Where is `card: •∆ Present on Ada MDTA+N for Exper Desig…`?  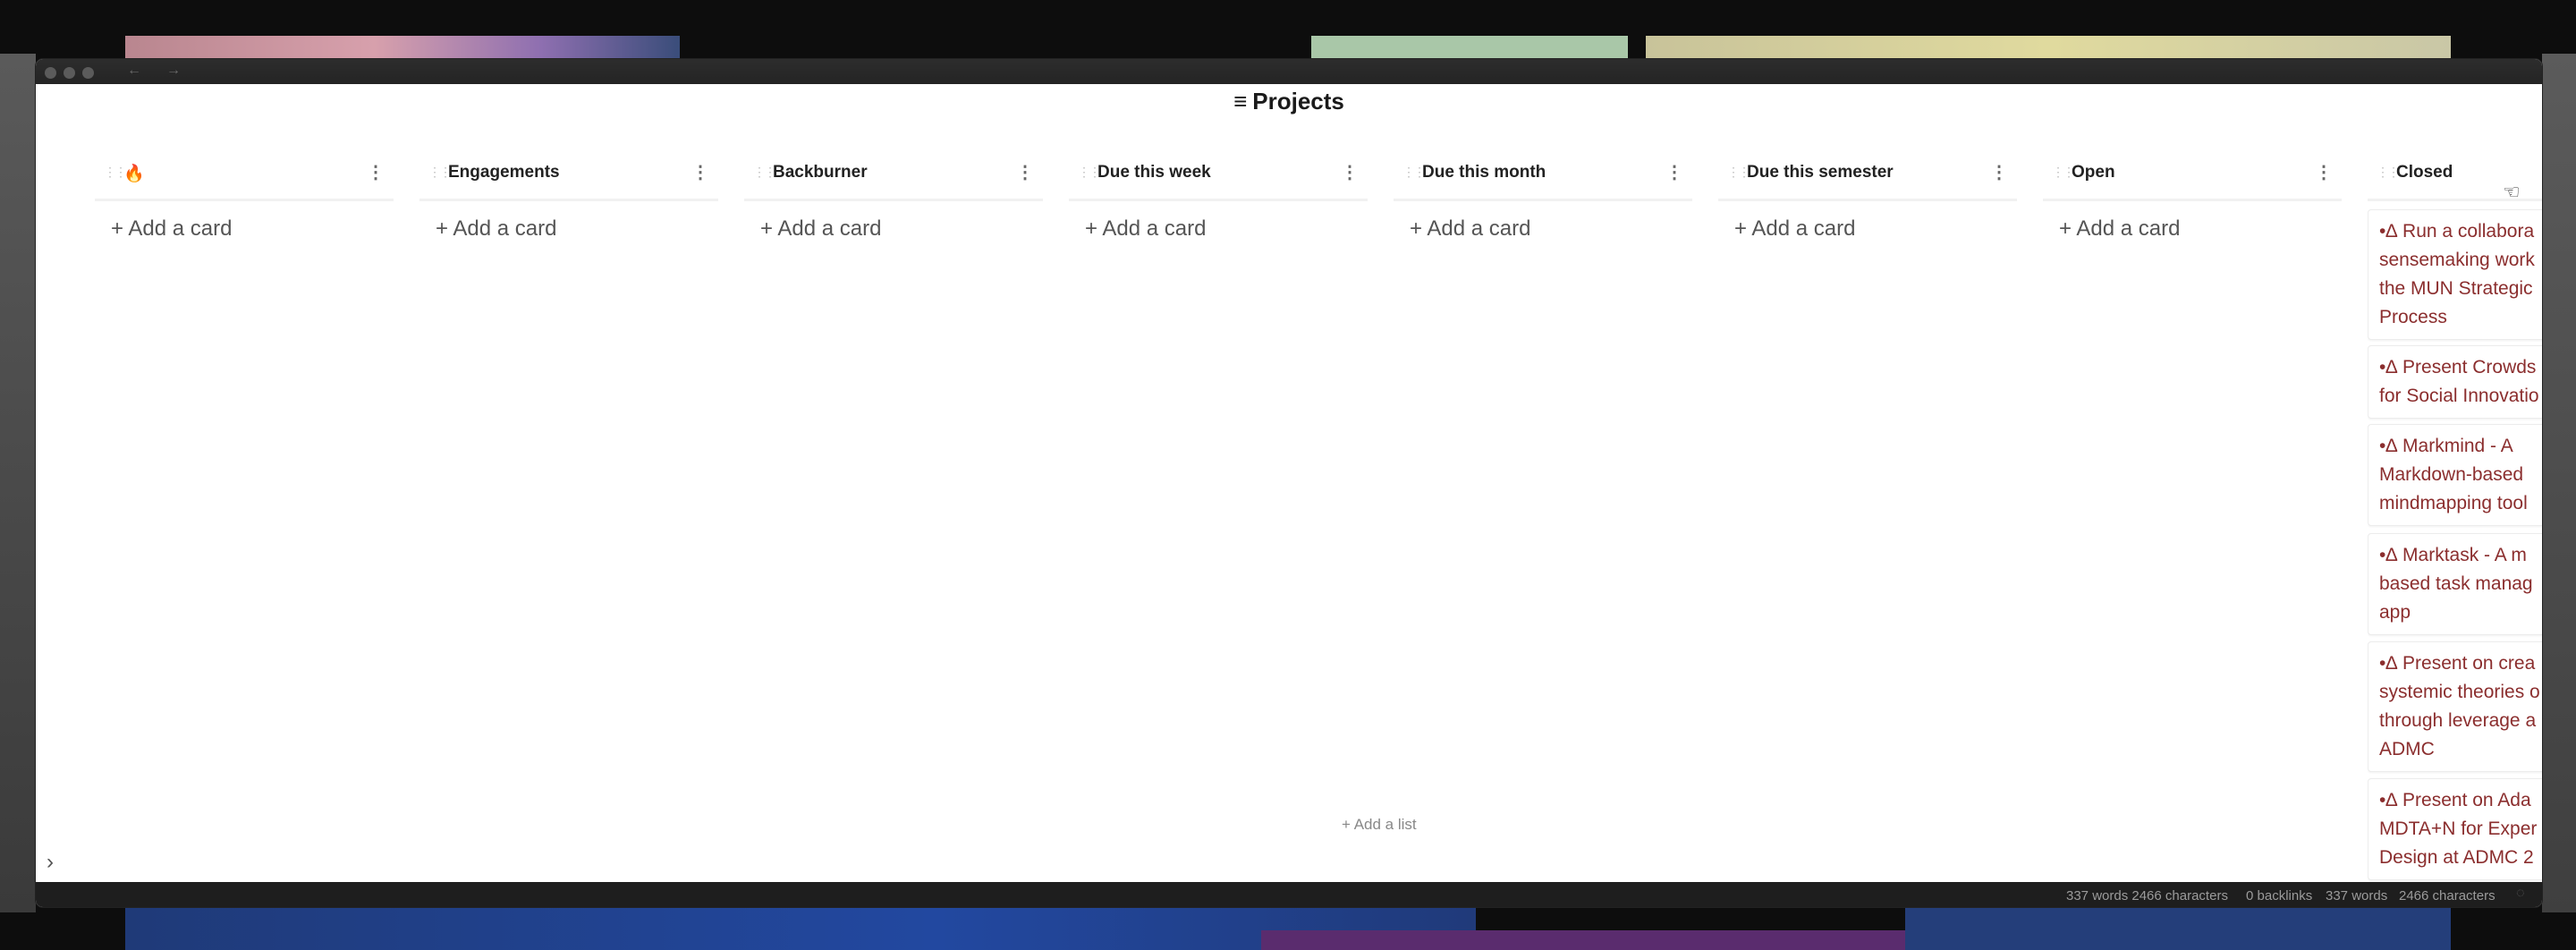
card: •∆ Present on Ada MDTA+N for Exper Desig… is located at coordinates (2455, 829).